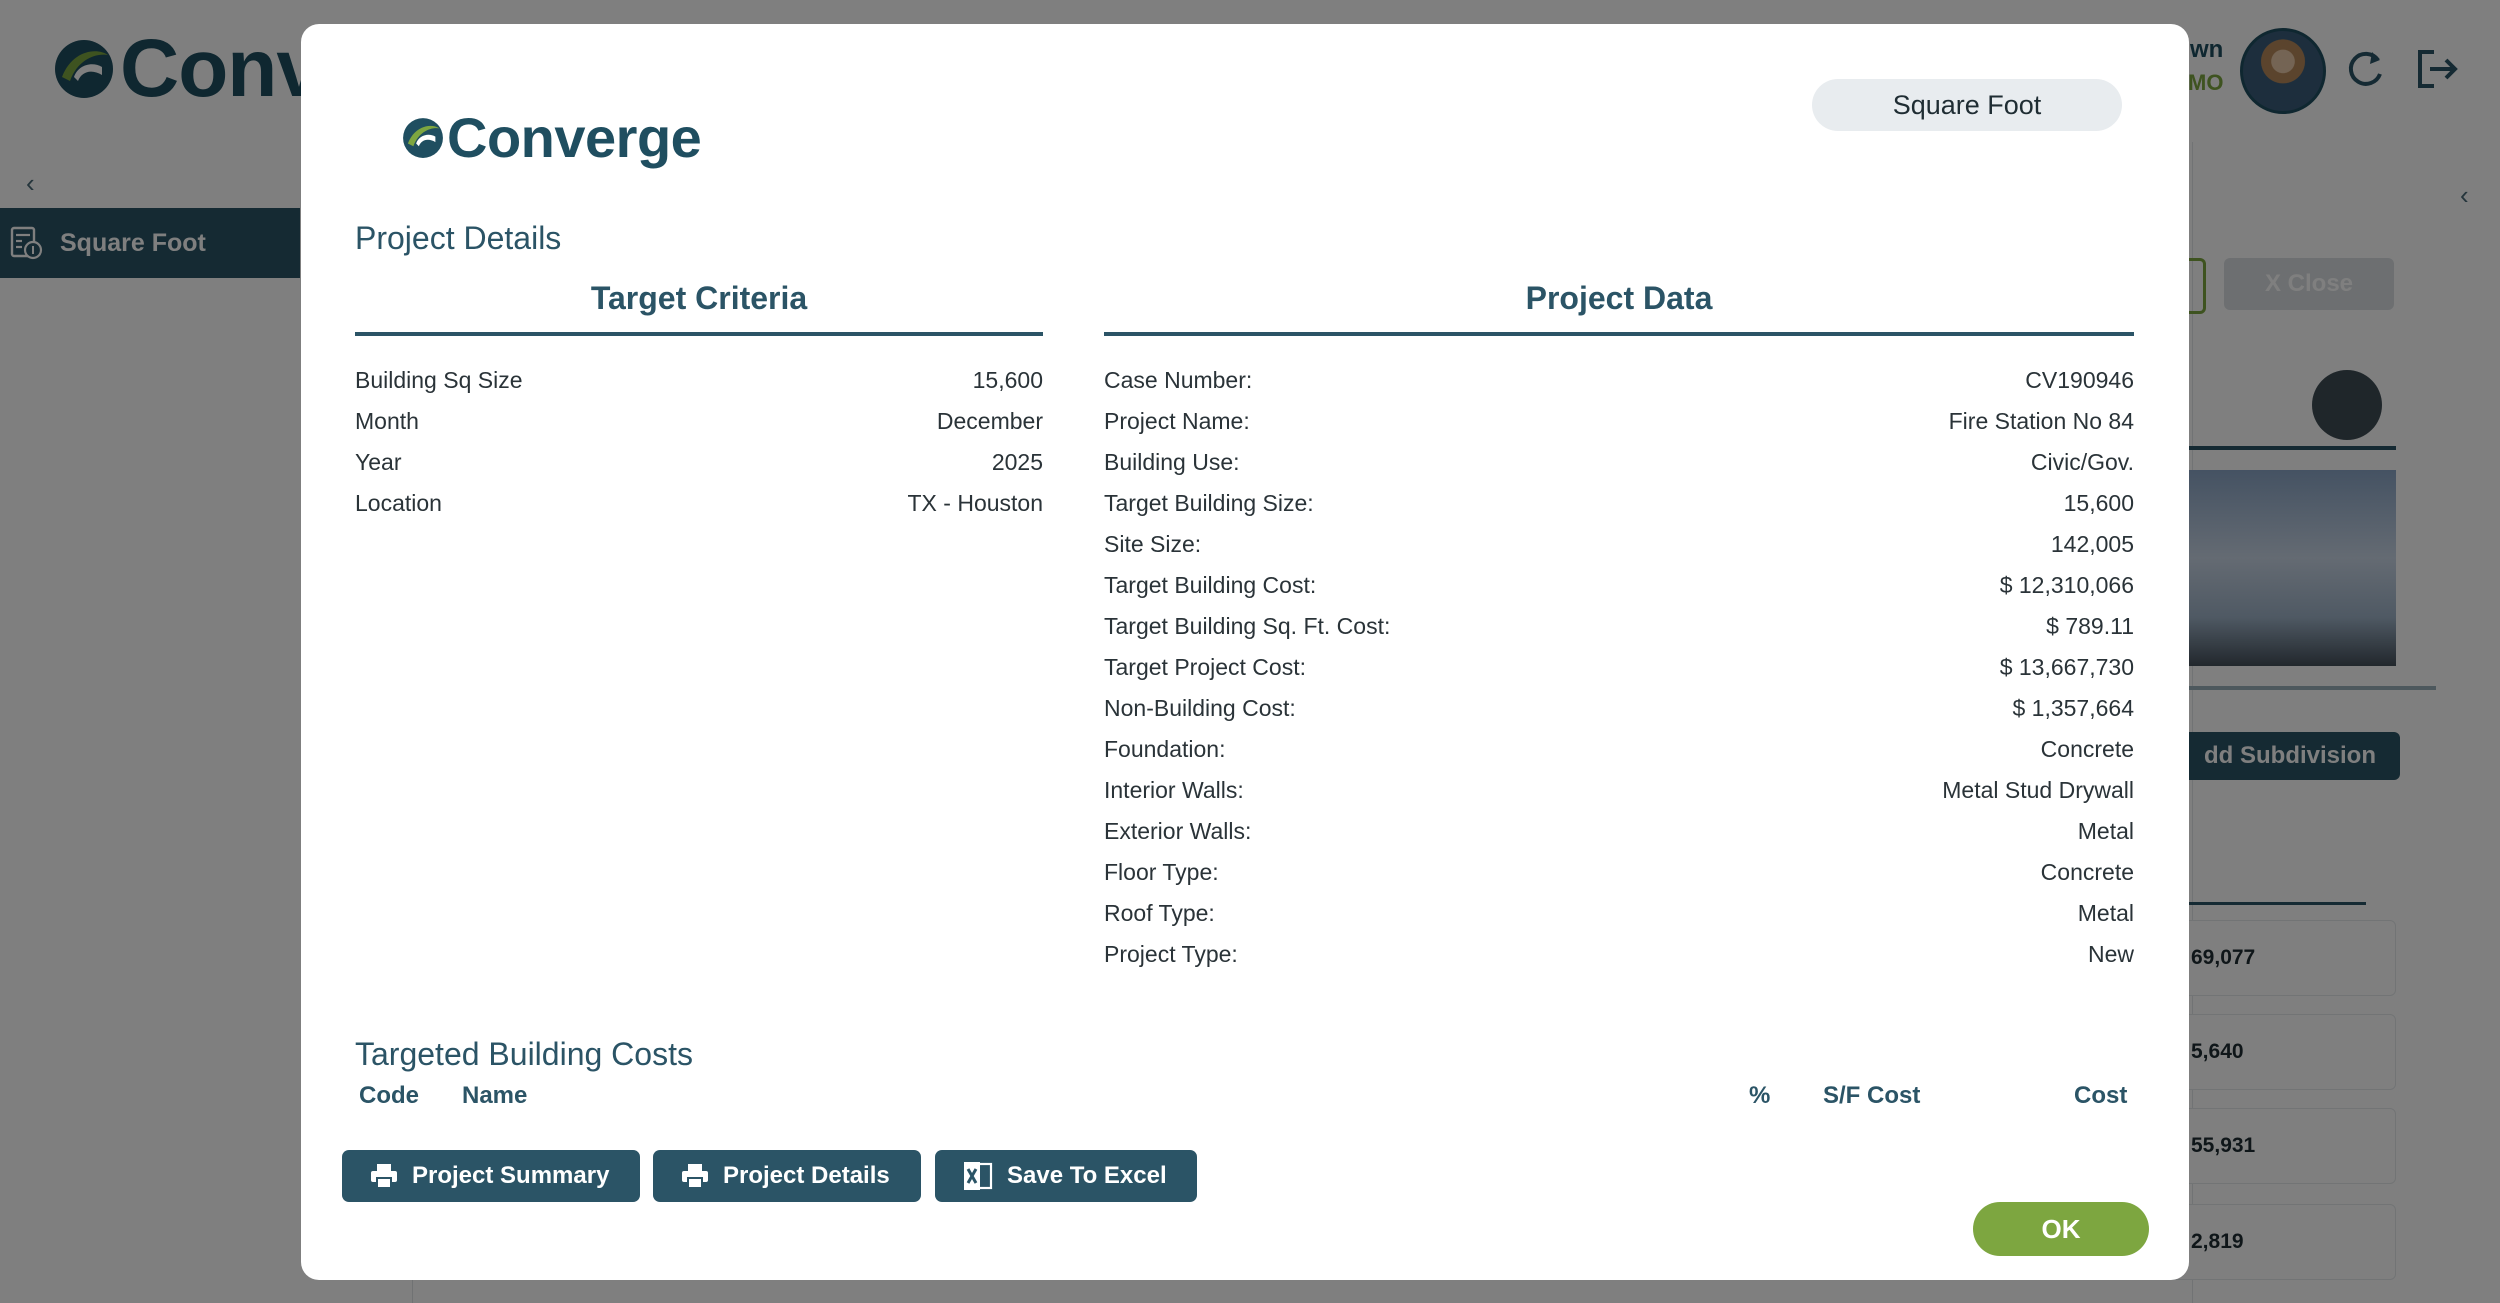 This screenshot has width=2500, height=1303. Describe the element at coordinates (1017, 462) in the screenshot. I see `row-value: 2025` at that location.